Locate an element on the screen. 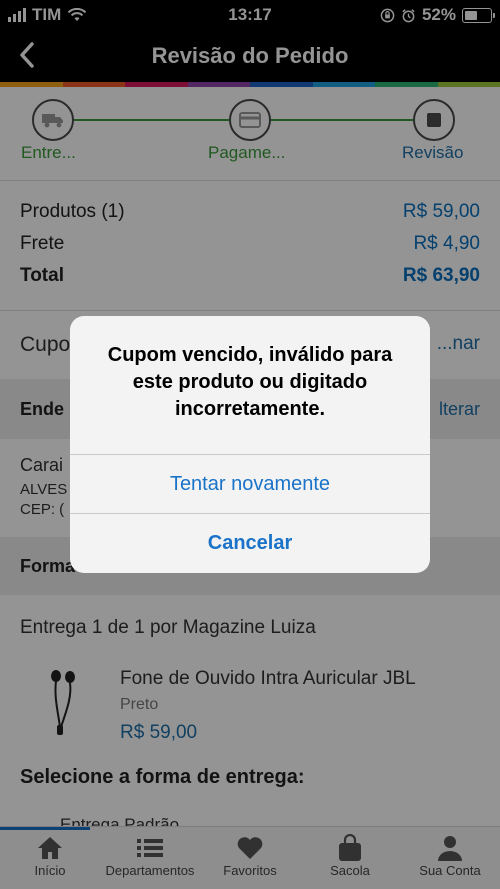 The height and width of the screenshot is (889, 500). retry-button: Tentar novamente is located at coordinates (250, 484).